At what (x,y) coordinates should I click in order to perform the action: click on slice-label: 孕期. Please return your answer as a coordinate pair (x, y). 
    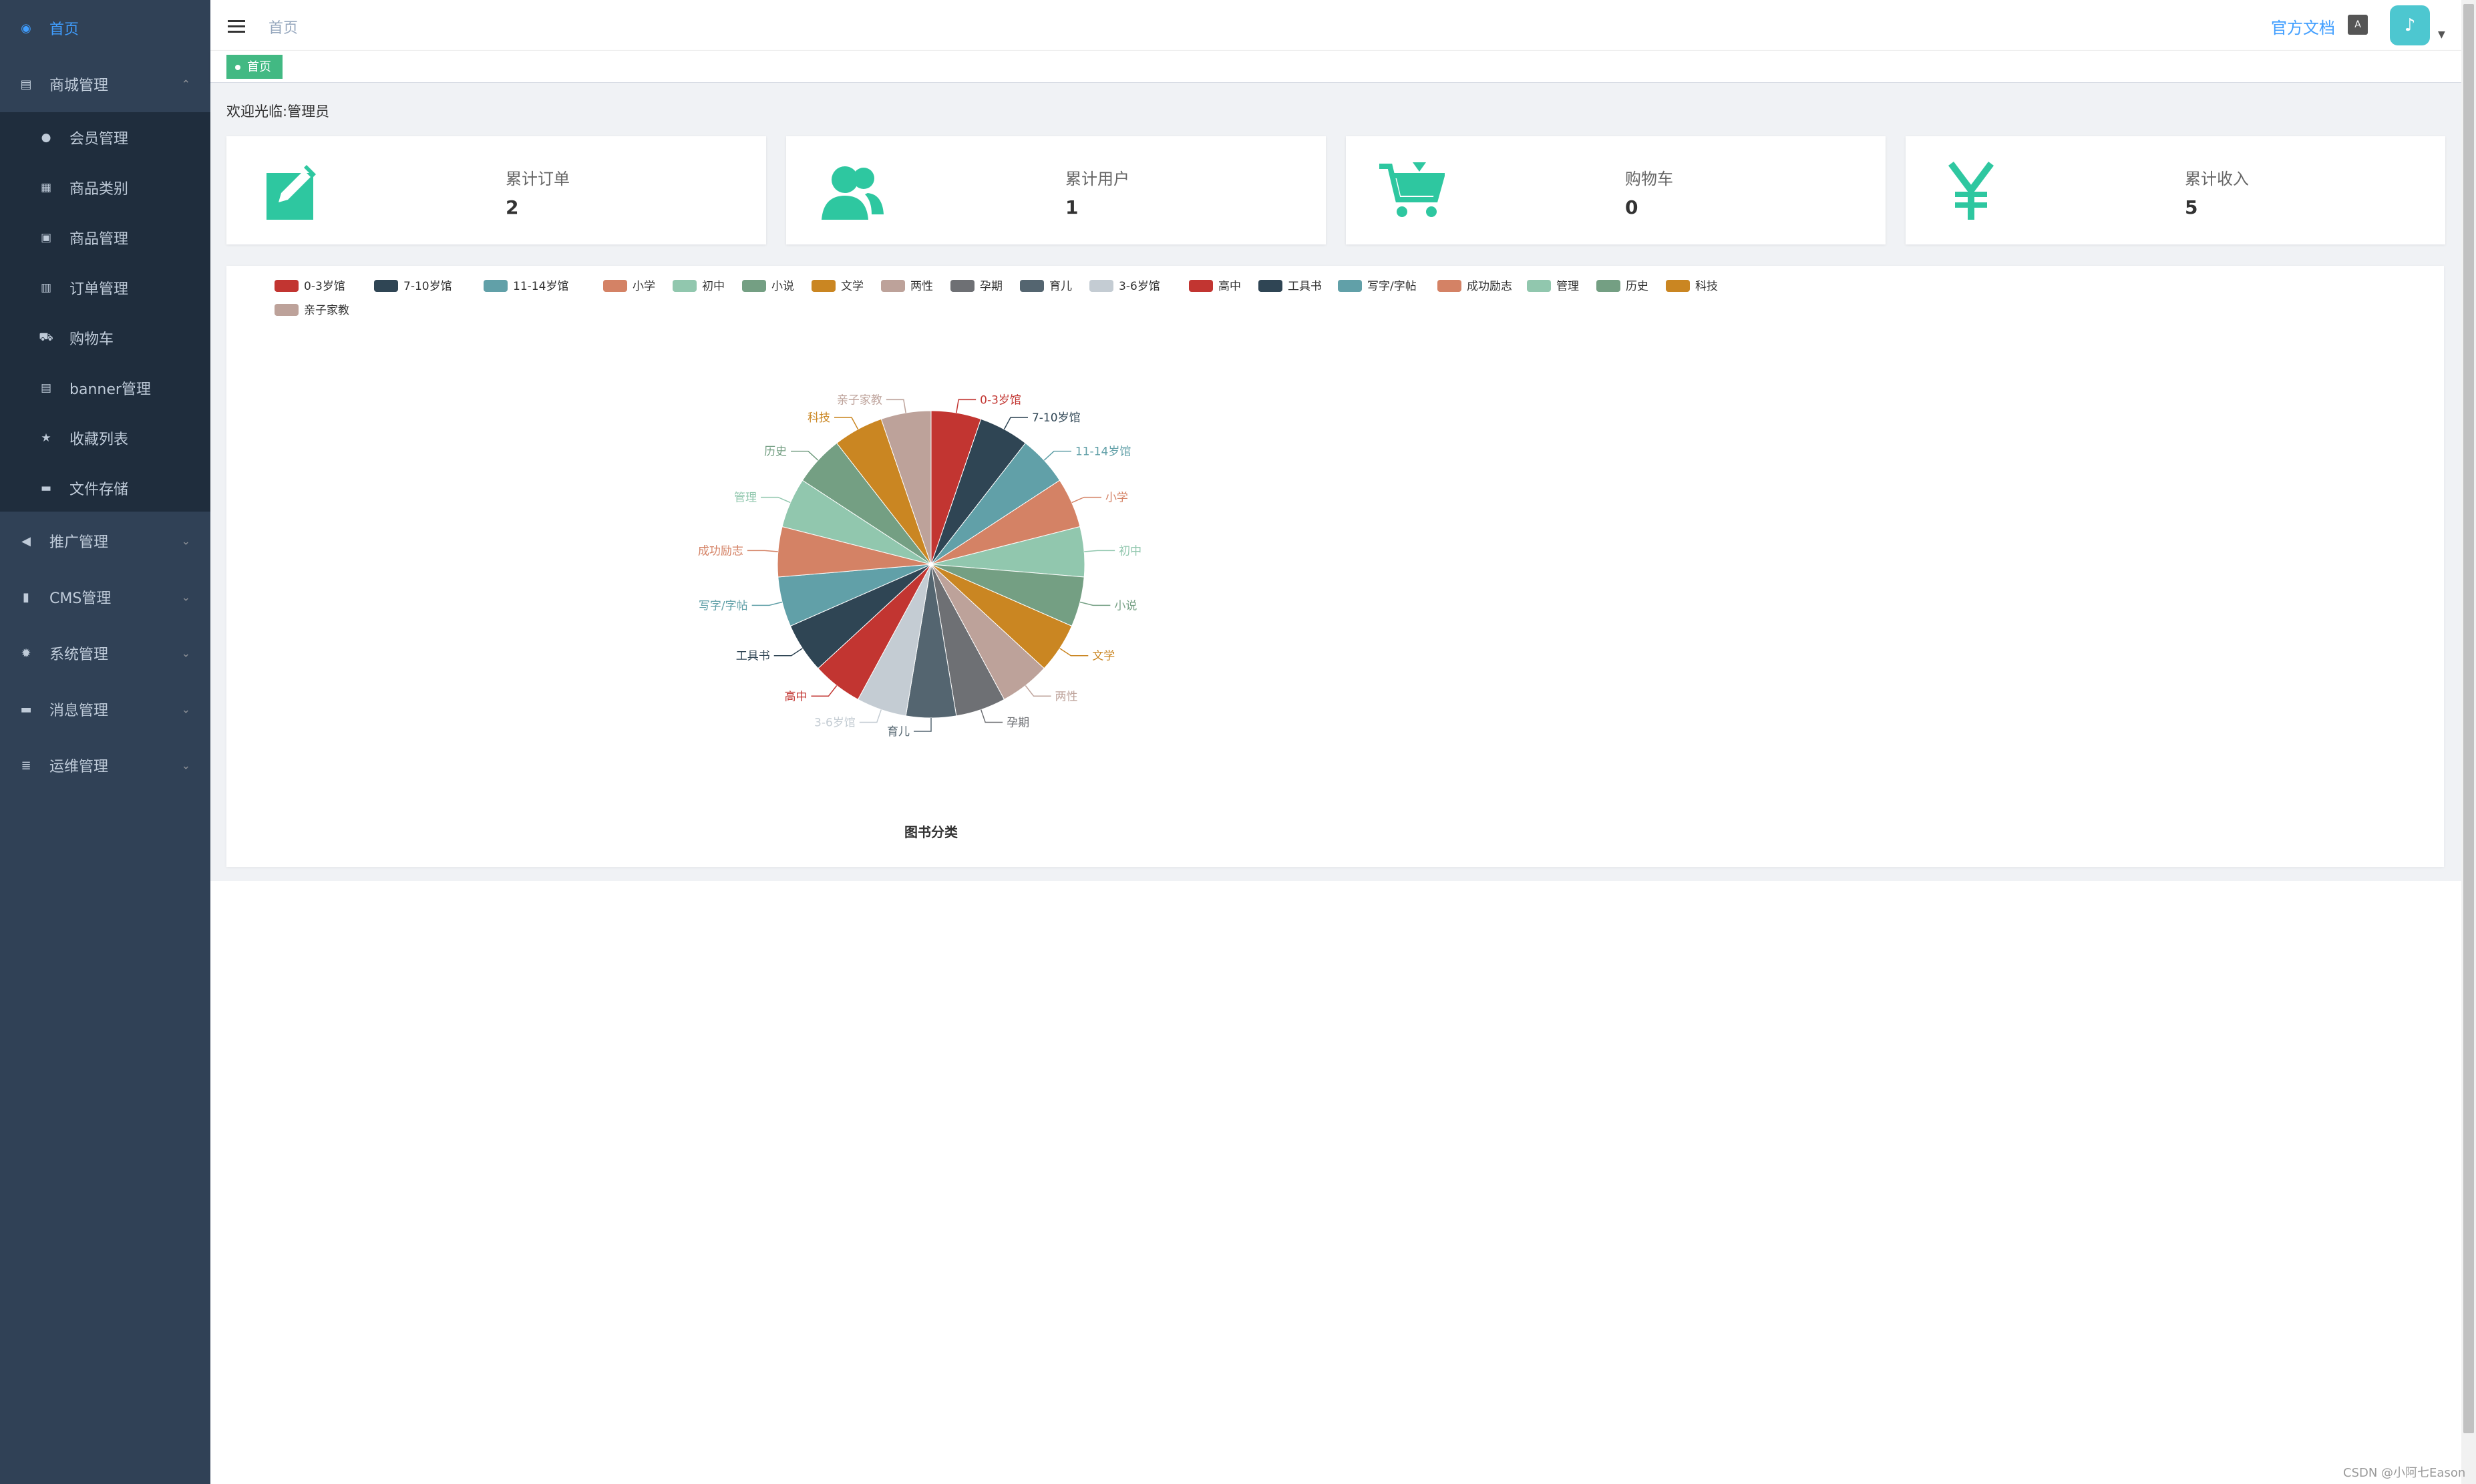
    Looking at the image, I should click on (1018, 722).